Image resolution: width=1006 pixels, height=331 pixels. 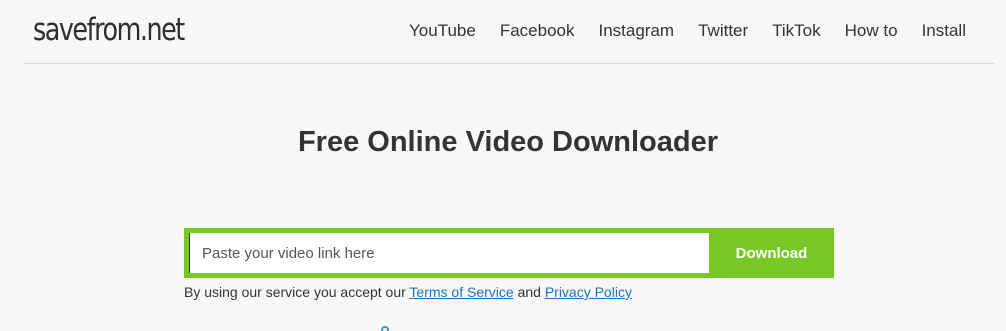 I want to click on terms-prefix: By using our service you accept our, so click(x=295, y=292).